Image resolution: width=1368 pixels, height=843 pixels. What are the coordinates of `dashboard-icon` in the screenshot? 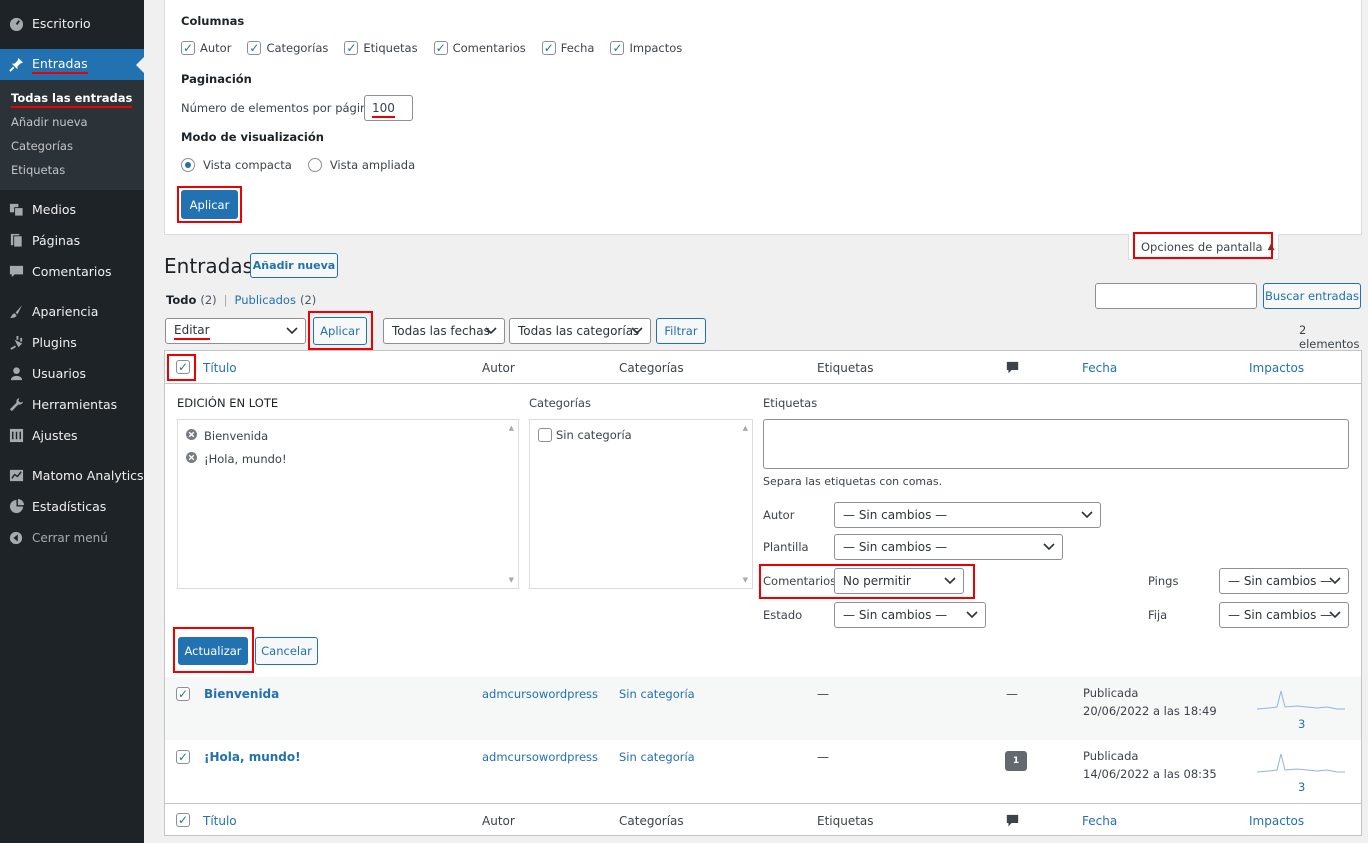 It's located at (16, 24).